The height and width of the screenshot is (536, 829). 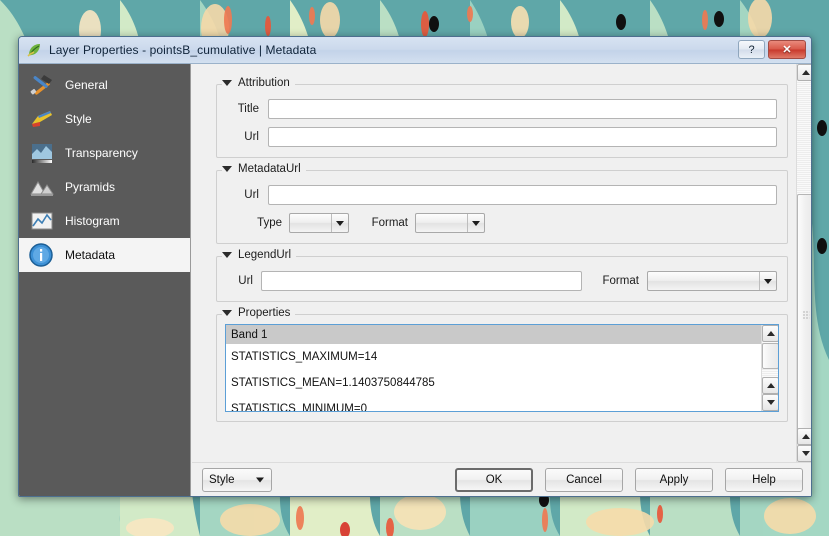 I want to click on legend-url-frame: Url Format, so click(x=502, y=279).